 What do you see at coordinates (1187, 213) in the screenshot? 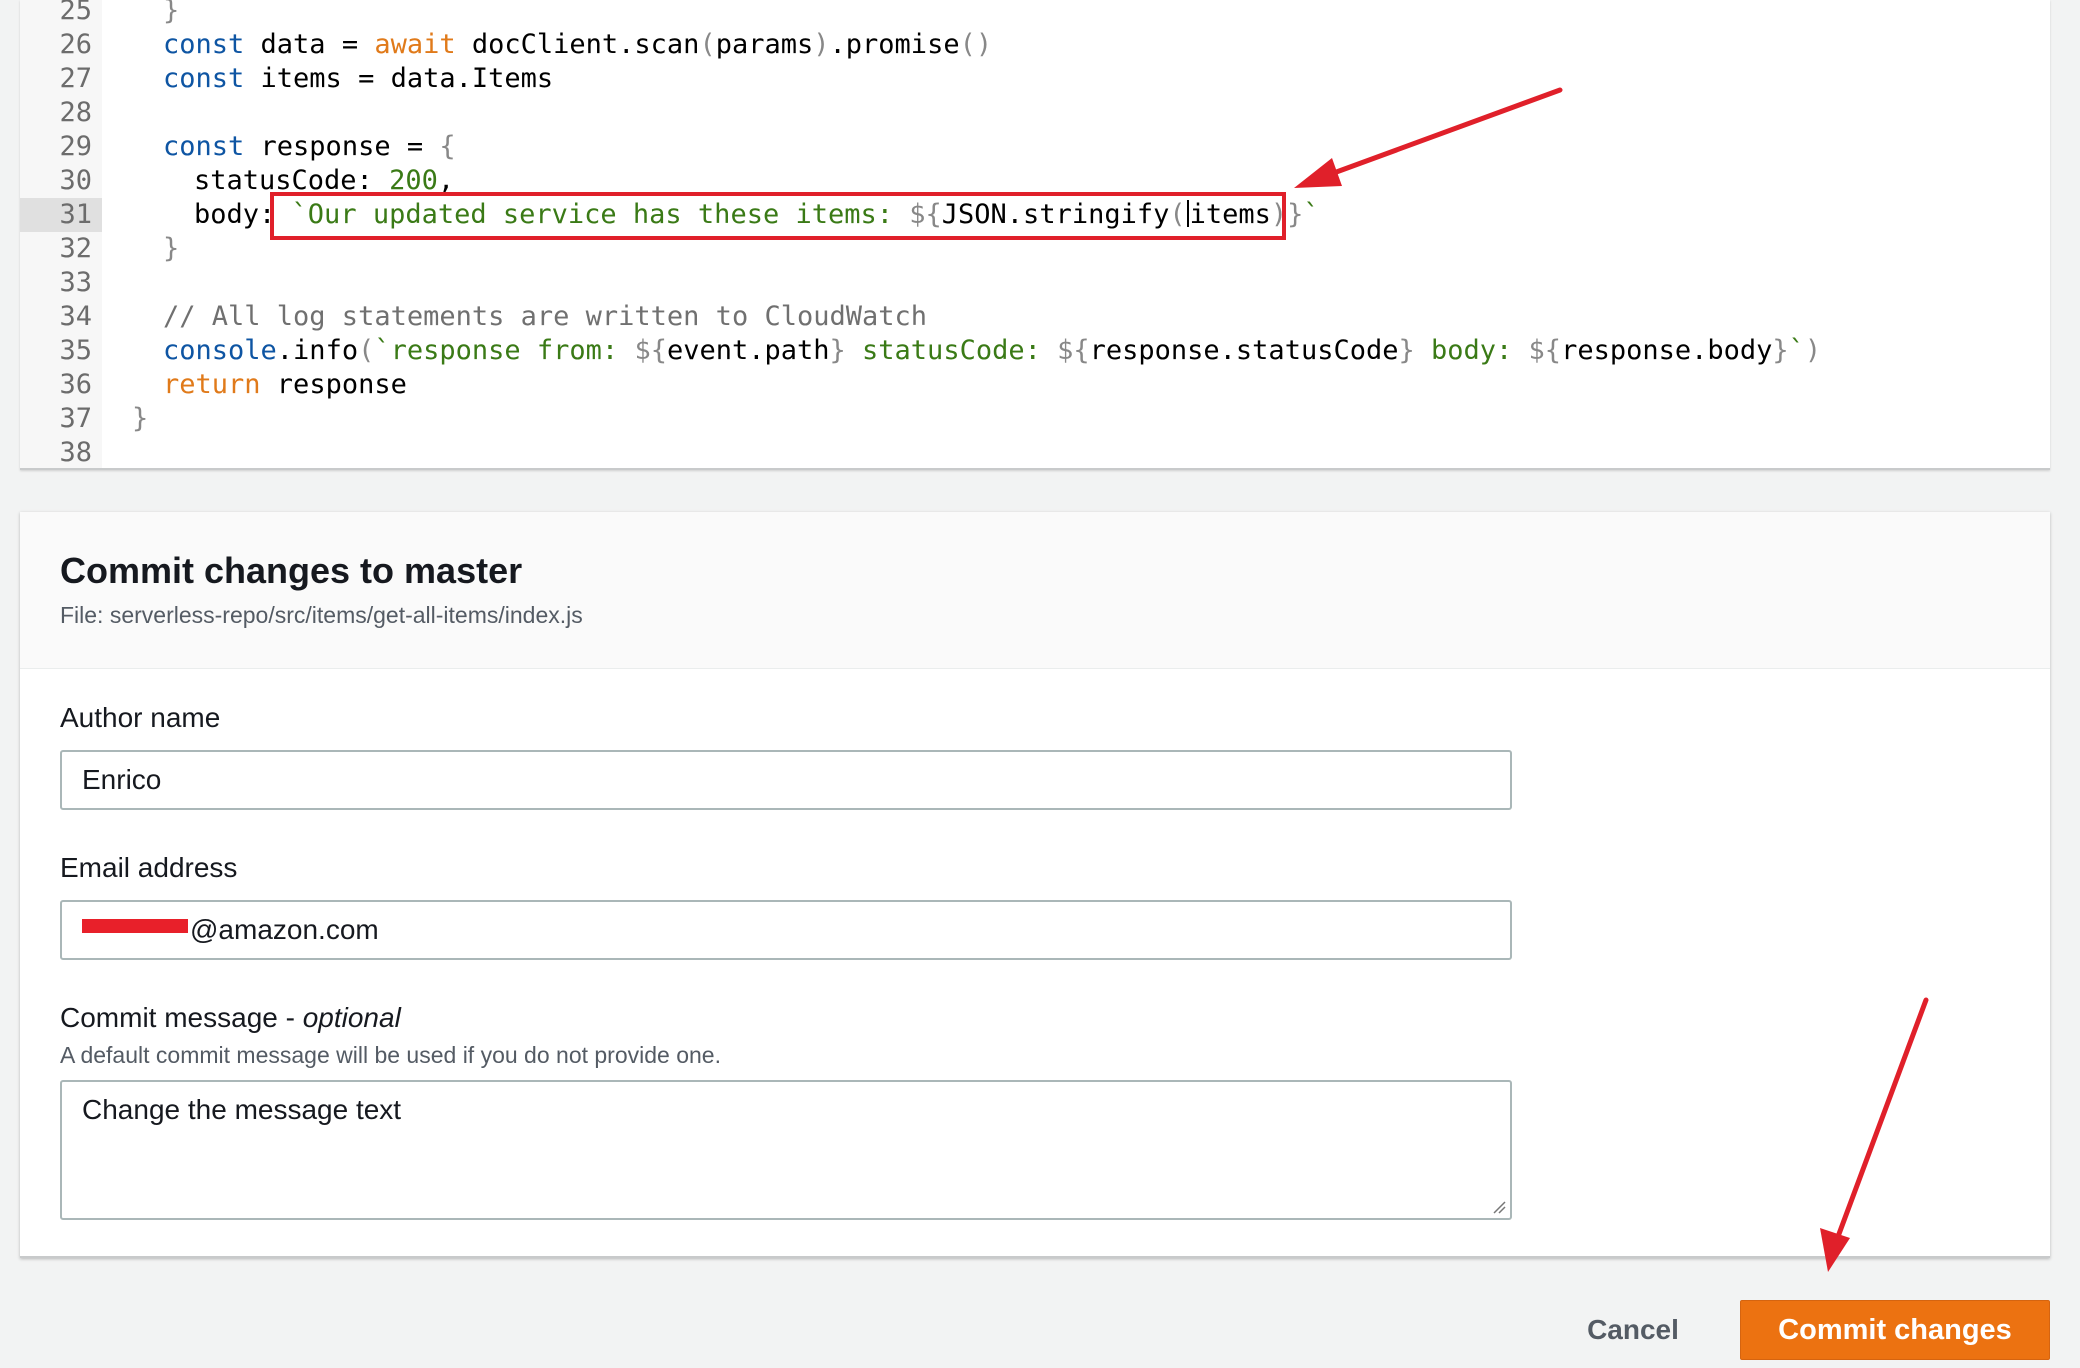
I see `text-cursor` at bounding box center [1187, 213].